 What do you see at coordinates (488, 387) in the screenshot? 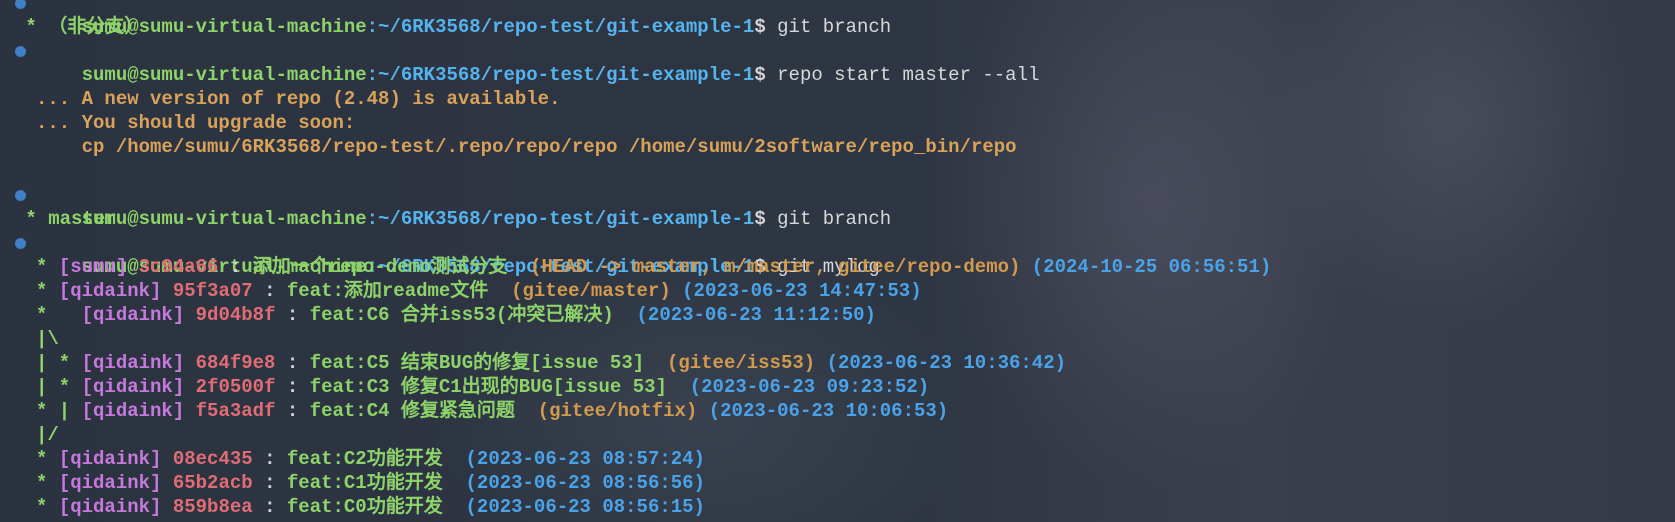
I see `log-message: feat:C3 修复C1出现的BUG[issue 53]` at bounding box center [488, 387].